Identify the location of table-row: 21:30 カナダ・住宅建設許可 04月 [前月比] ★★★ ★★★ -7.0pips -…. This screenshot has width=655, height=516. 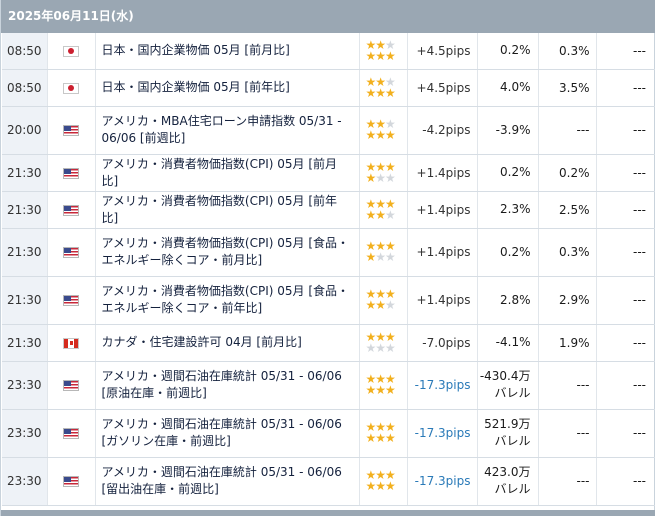
(328, 343).